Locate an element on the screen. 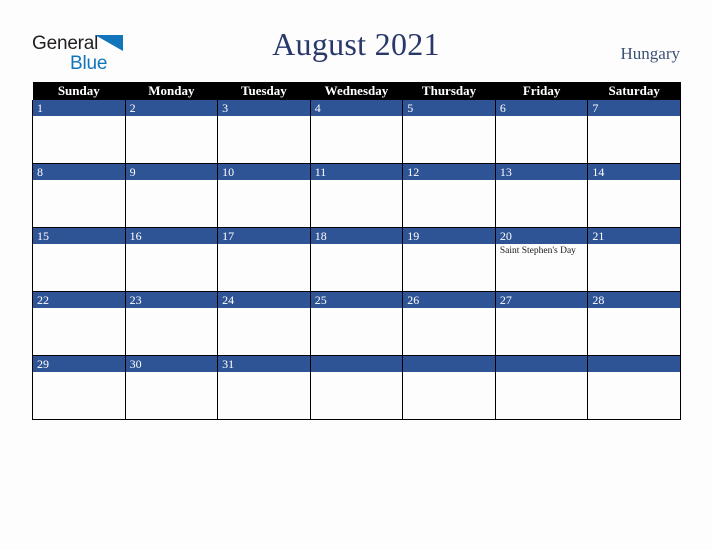 The image size is (712, 550). day-number: 23 is located at coordinates (171, 300).